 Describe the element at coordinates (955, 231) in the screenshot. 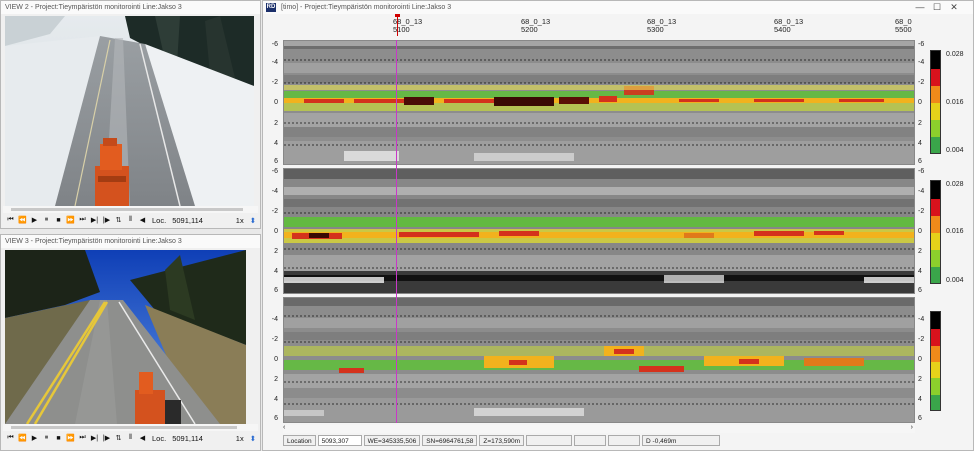

I see `colorbar-2-mid: 0.016` at that location.